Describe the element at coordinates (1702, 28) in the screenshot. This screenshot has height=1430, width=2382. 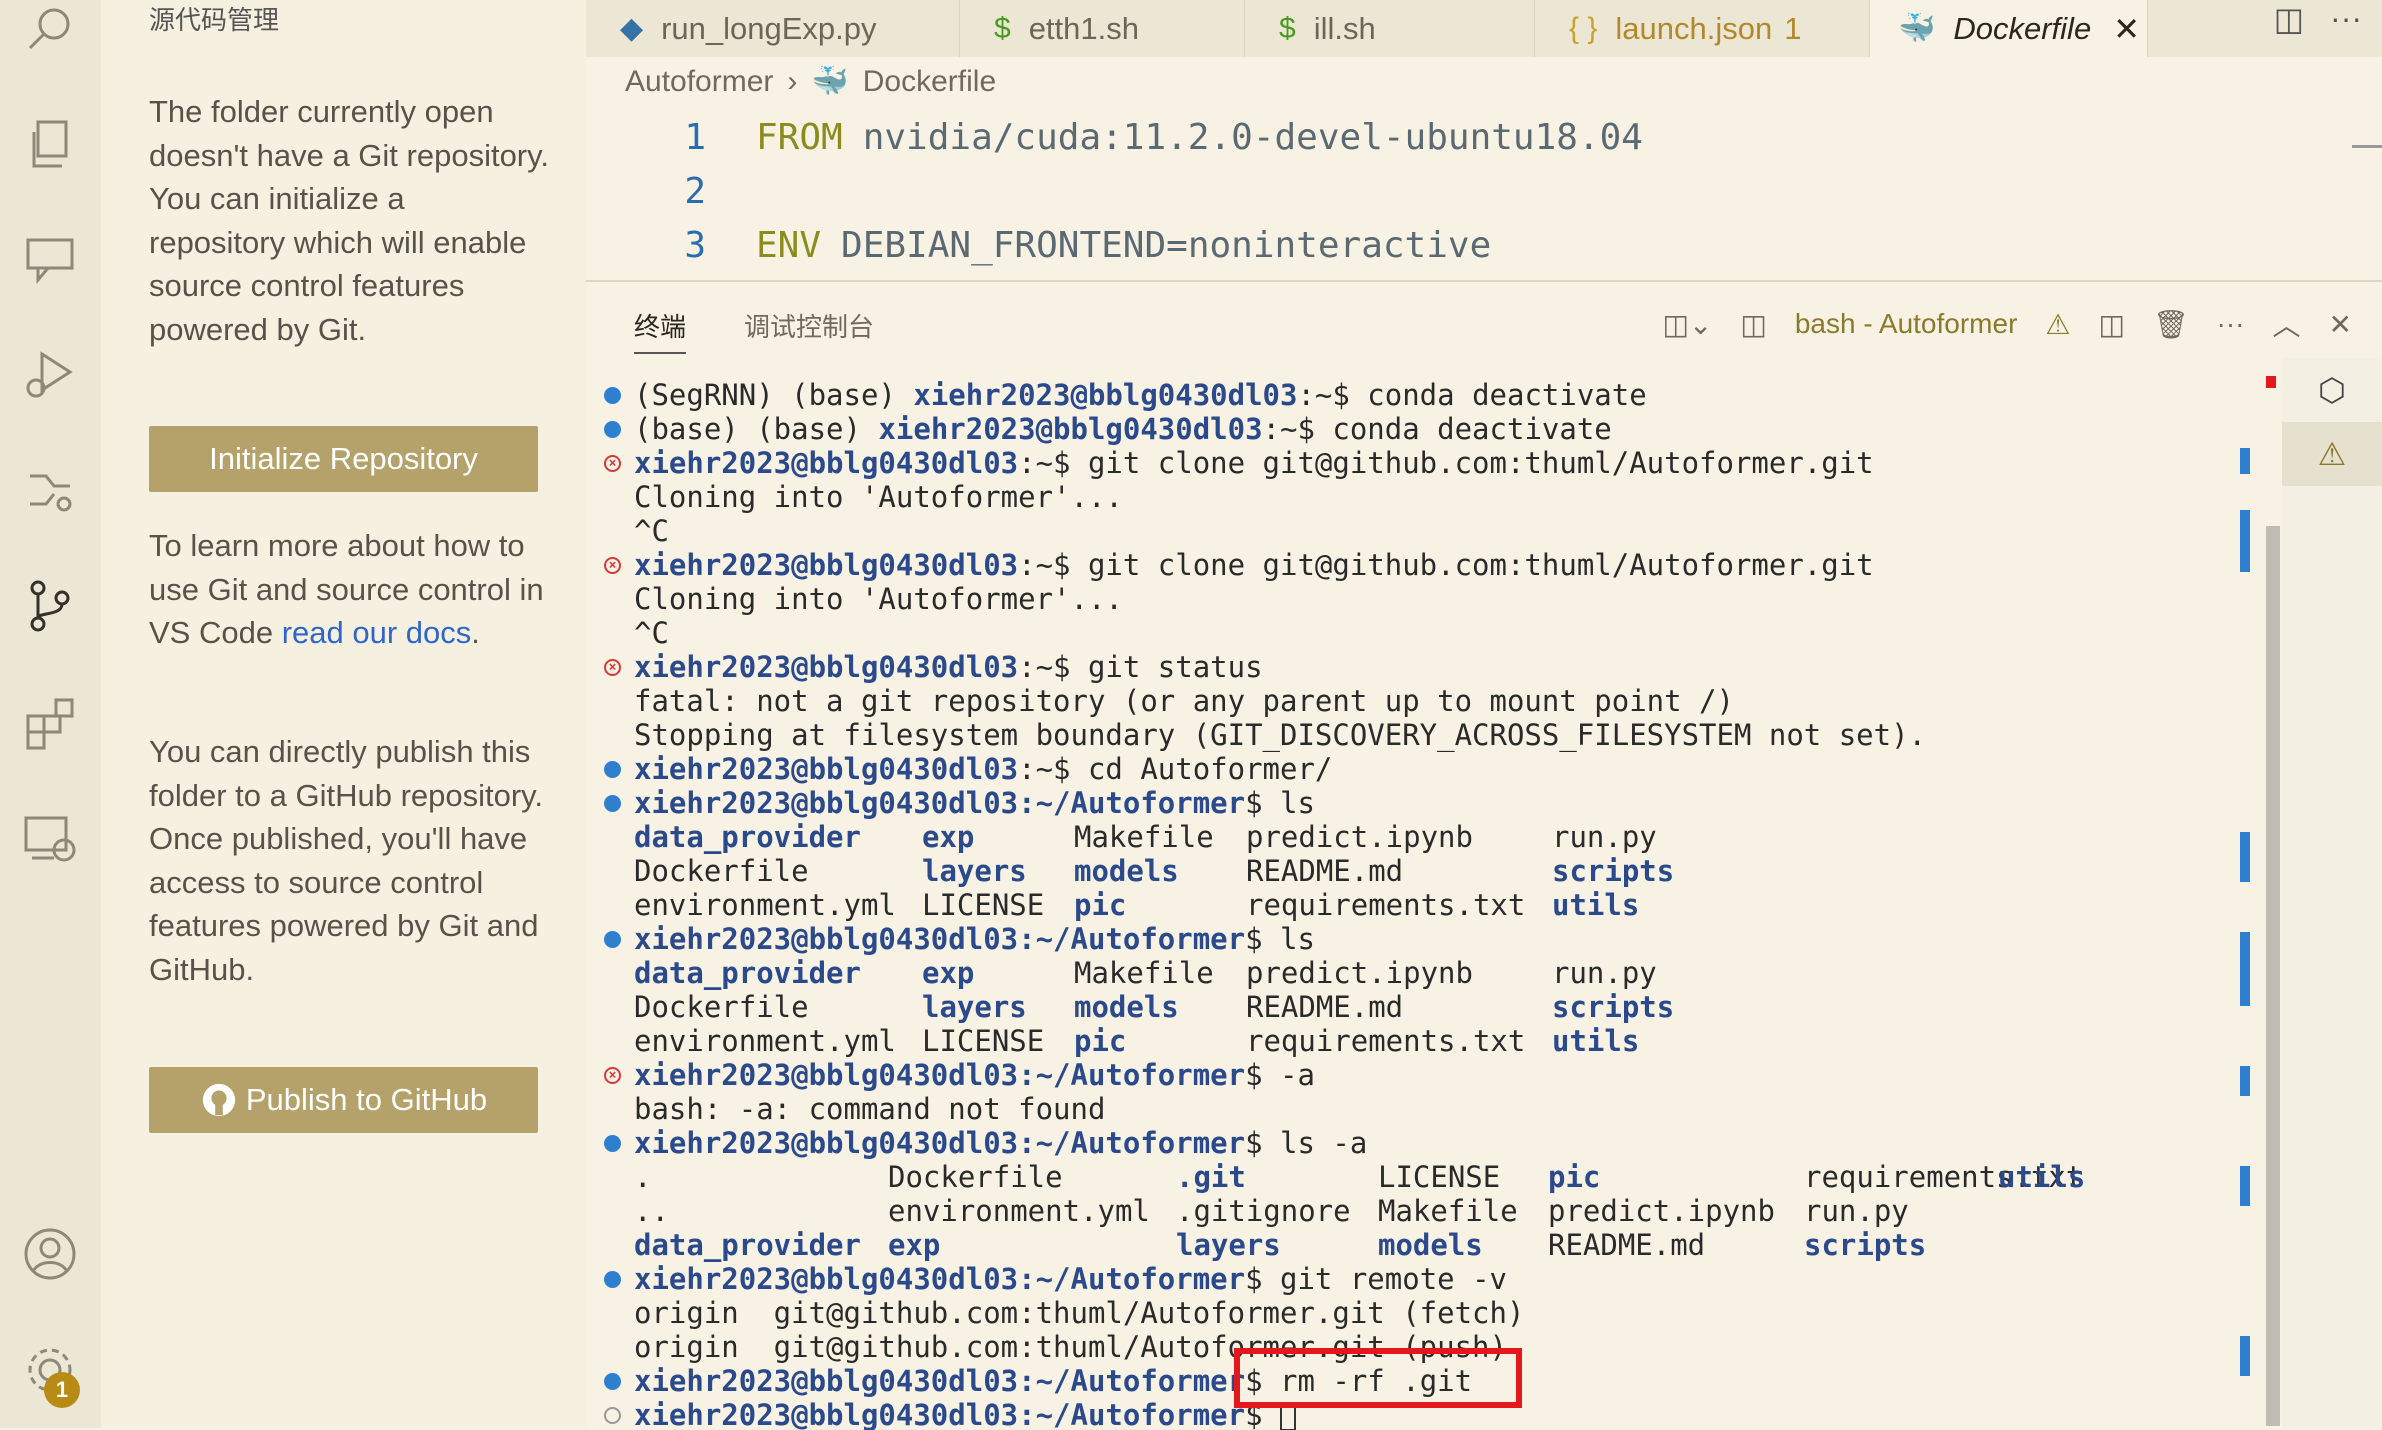
I see `tab-launch-json: { } launch.json 1` at that location.